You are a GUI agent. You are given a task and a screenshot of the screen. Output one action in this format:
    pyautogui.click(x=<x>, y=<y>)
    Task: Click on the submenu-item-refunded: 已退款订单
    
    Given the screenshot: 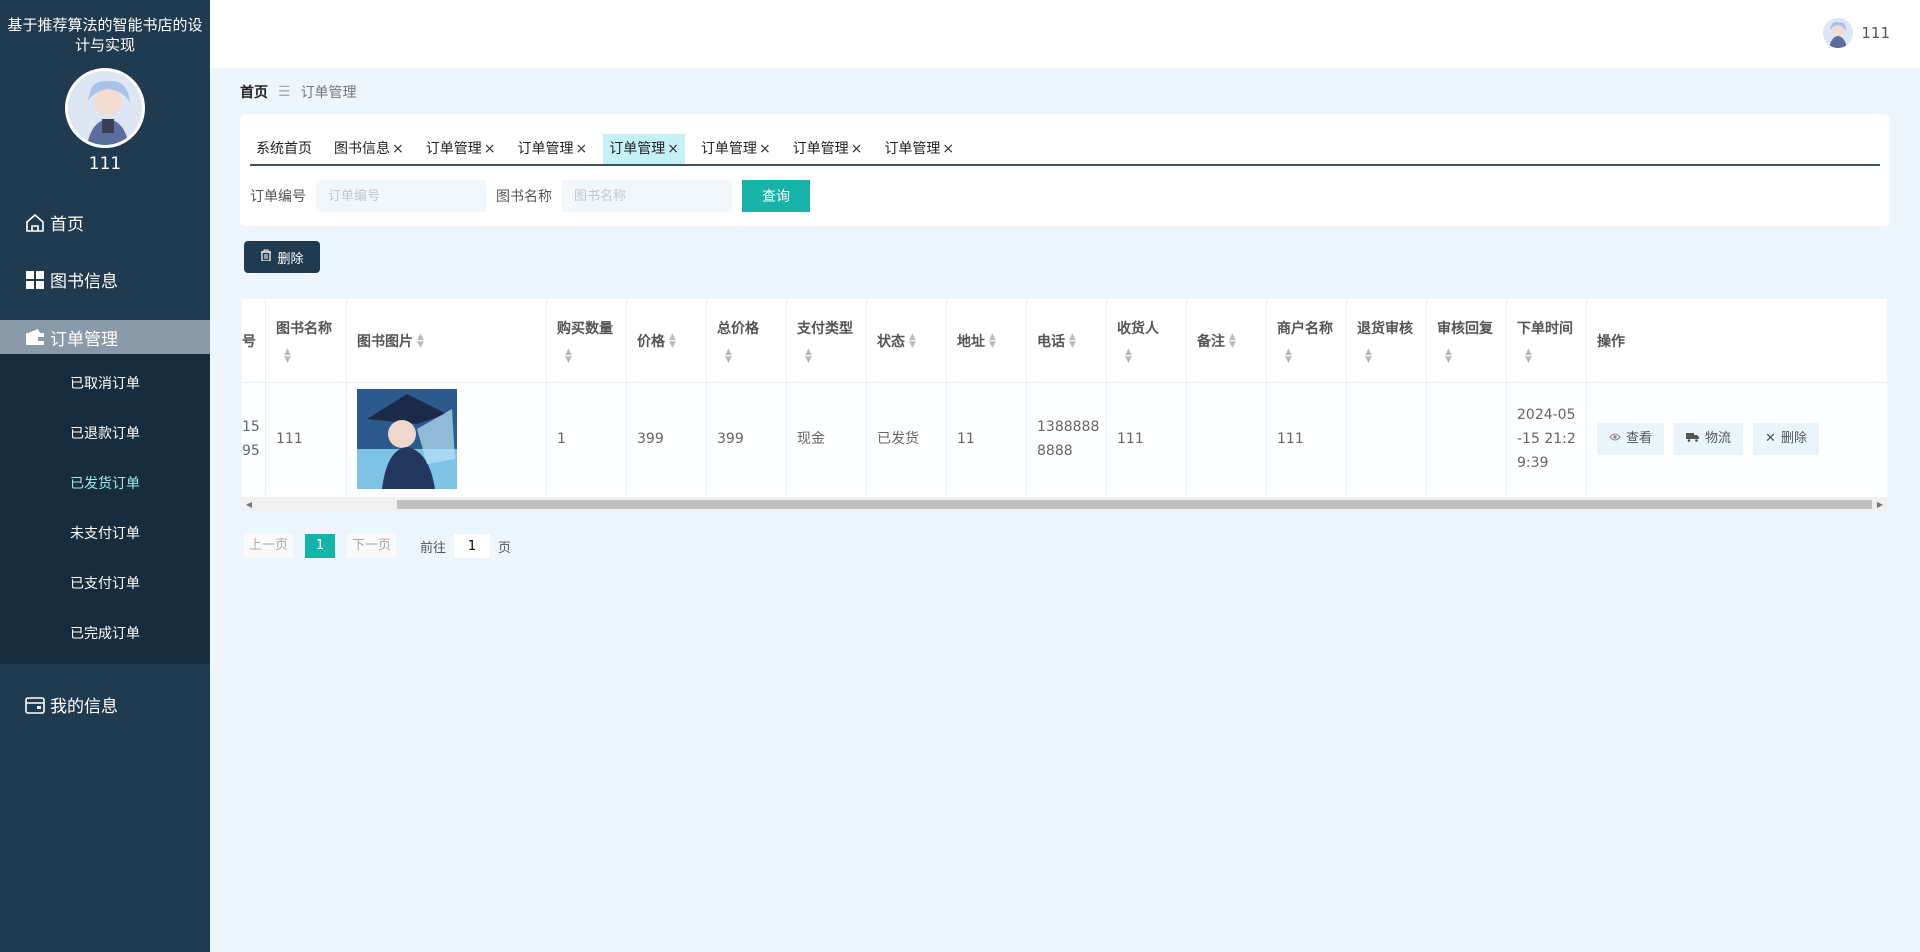 What is the action you would take?
    pyautogui.click(x=105, y=434)
    